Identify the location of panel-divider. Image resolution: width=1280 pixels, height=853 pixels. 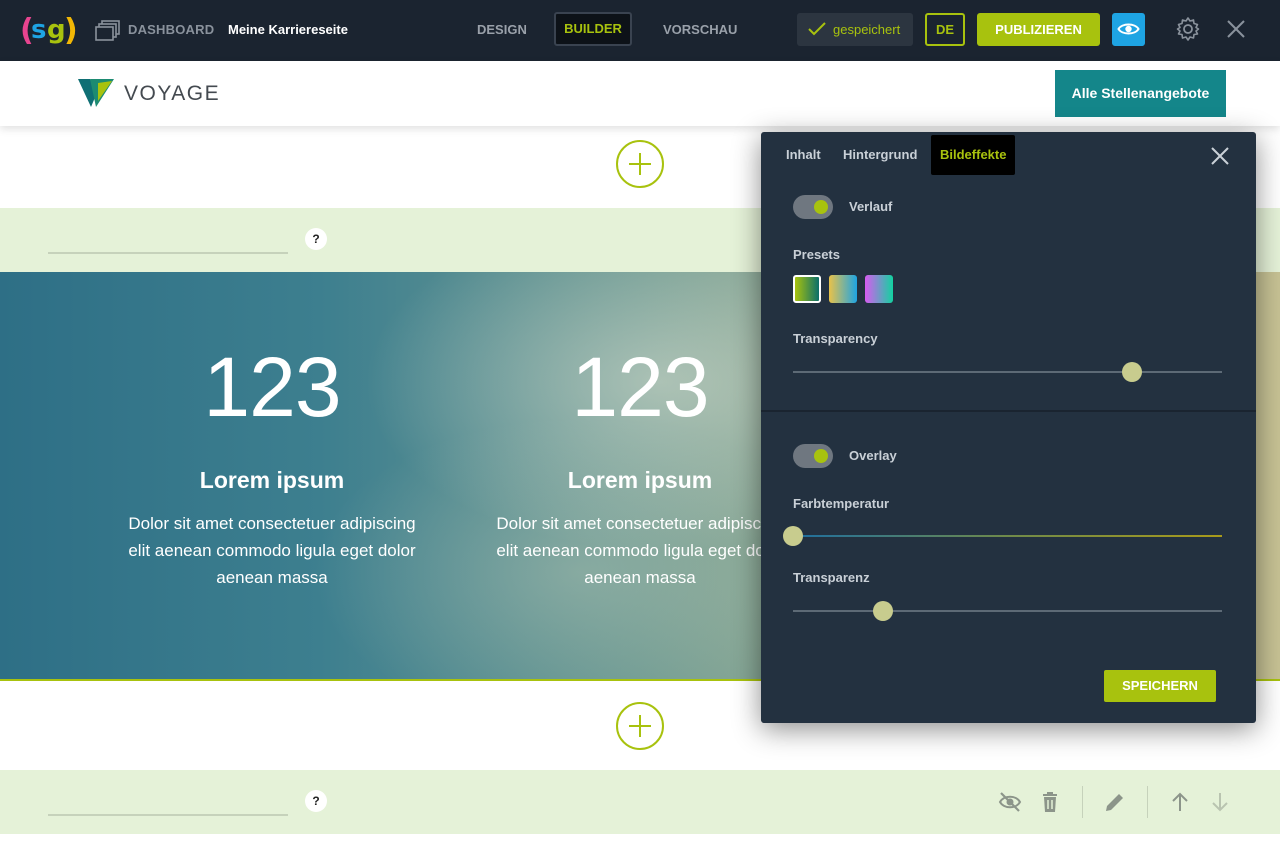
(1008, 411).